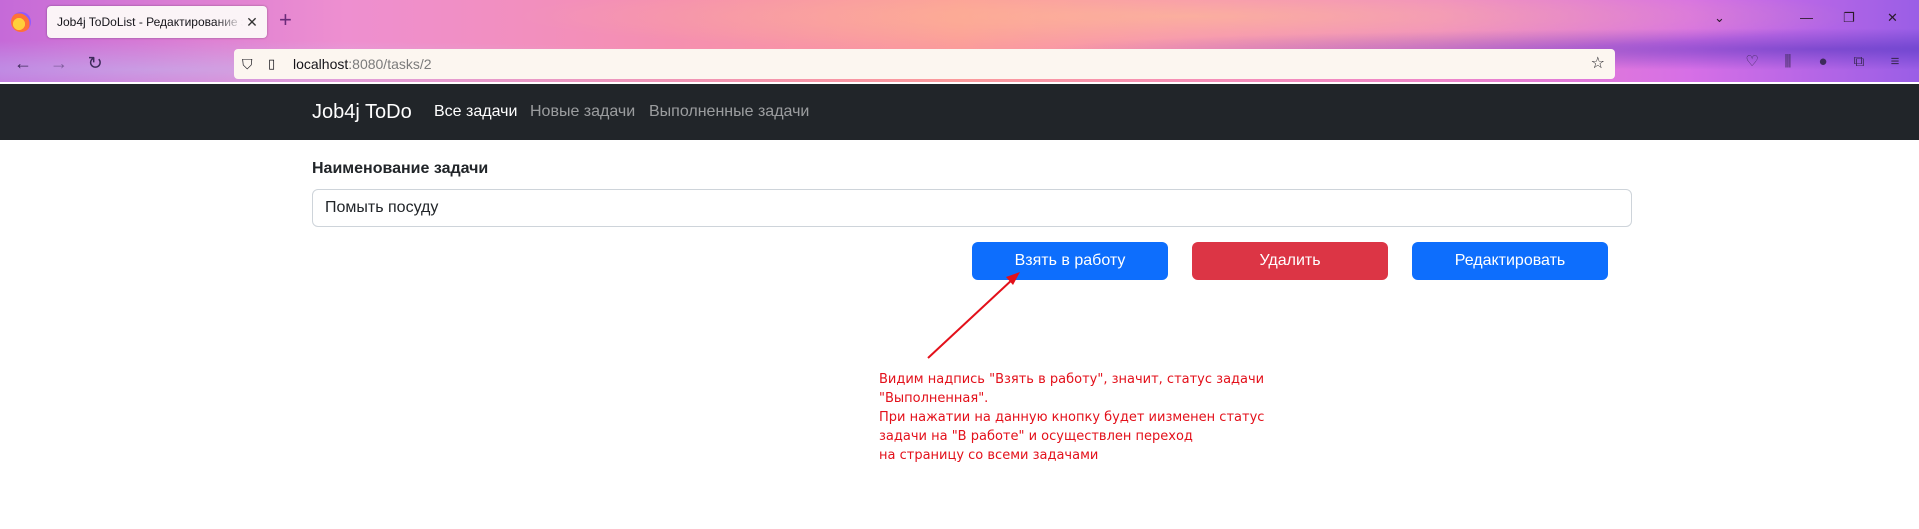  I want to click on close-window-icon: ✕, so click(1892, 18).